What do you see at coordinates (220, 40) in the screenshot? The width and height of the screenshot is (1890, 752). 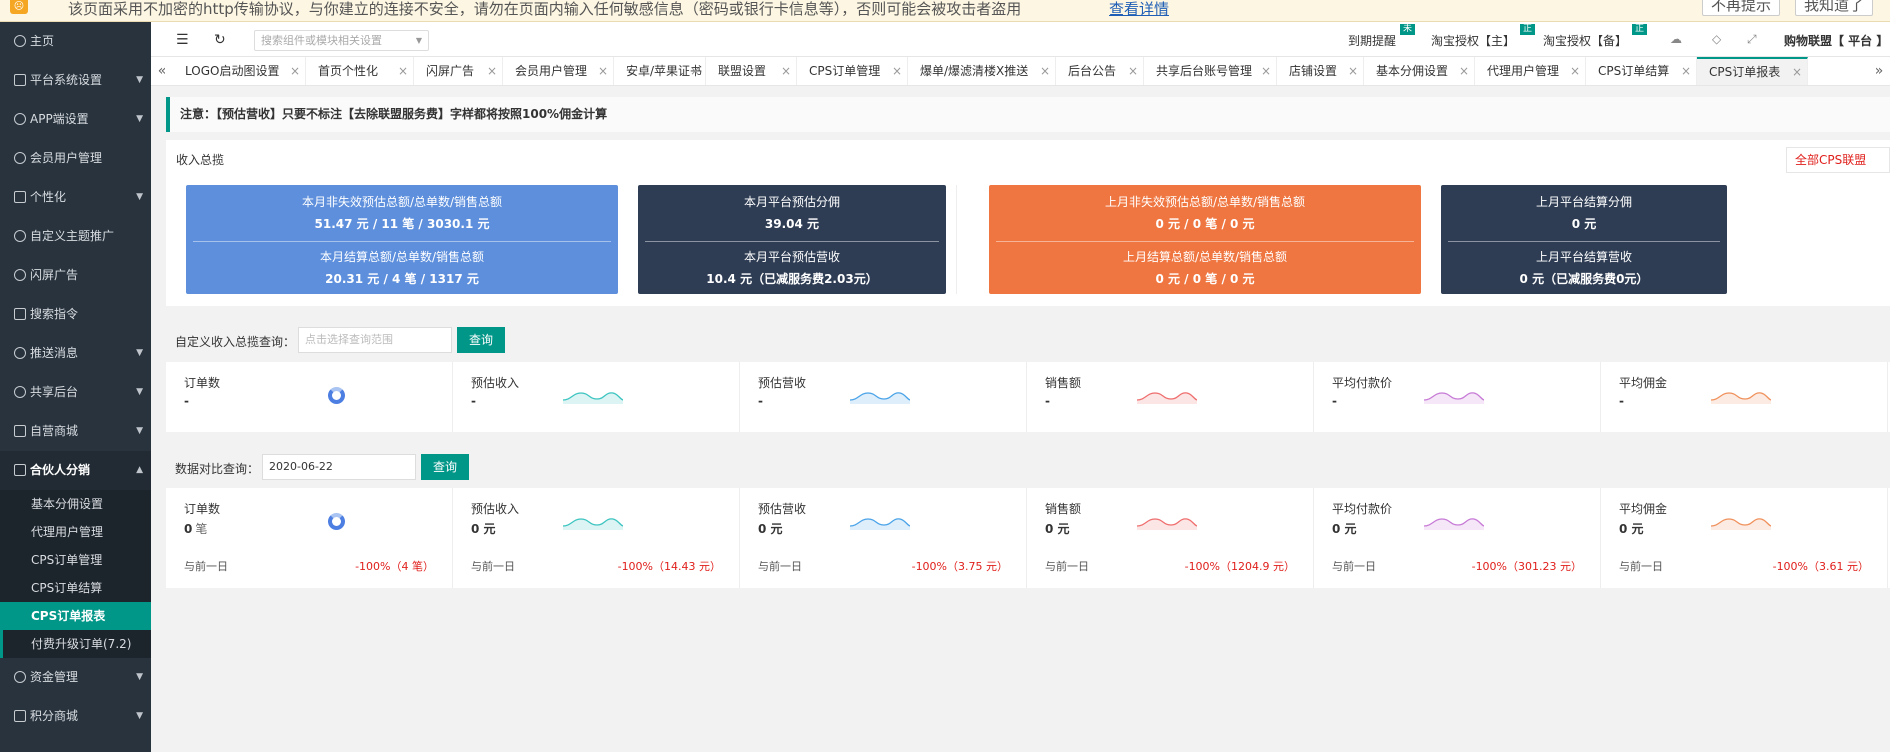 I see `refresh-icon: ↻` at bounding box center [220, 40].